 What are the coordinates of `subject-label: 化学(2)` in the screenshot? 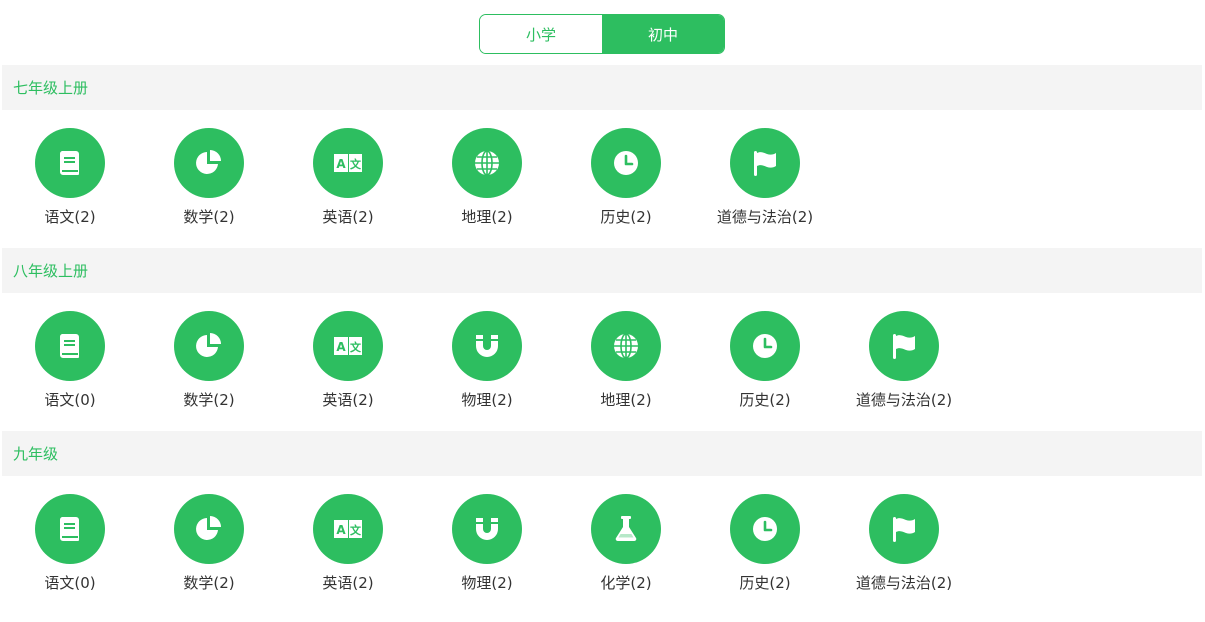 It's located at (626, 583).